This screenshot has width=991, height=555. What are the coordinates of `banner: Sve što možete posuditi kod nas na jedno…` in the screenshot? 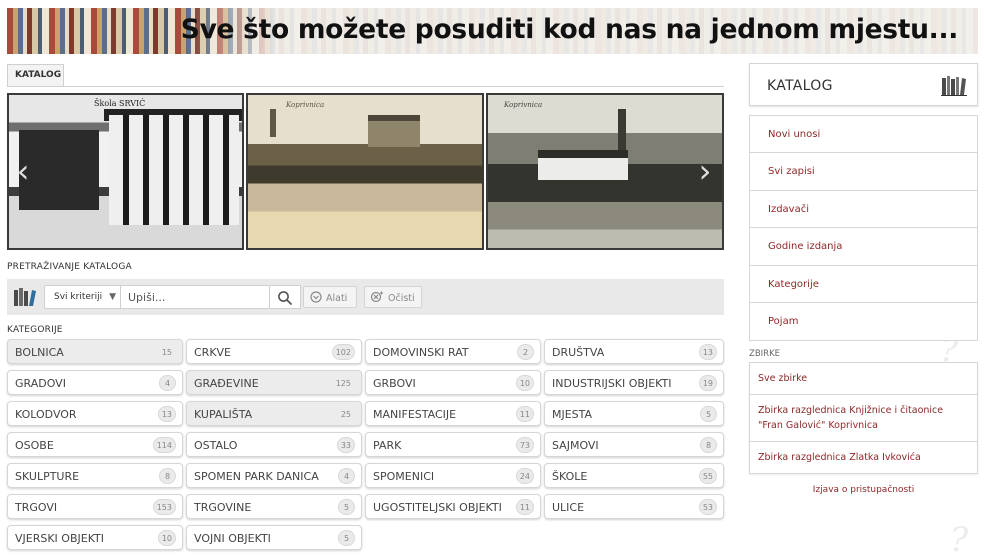 It's located at (492, 31).